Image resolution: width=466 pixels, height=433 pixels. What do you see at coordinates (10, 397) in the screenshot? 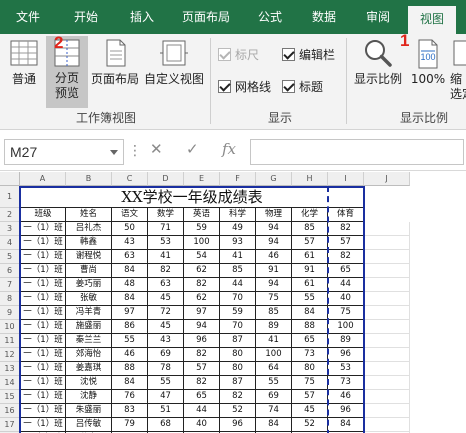
I see `row-header-15: 15` at bounding box center [10, 397].